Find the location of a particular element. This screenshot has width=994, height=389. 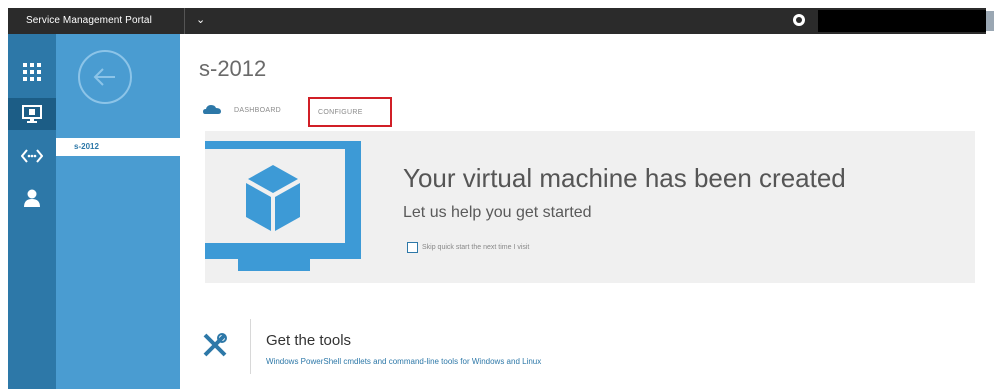

sub-nav: s-2012 is located at coordinates (118, 211).